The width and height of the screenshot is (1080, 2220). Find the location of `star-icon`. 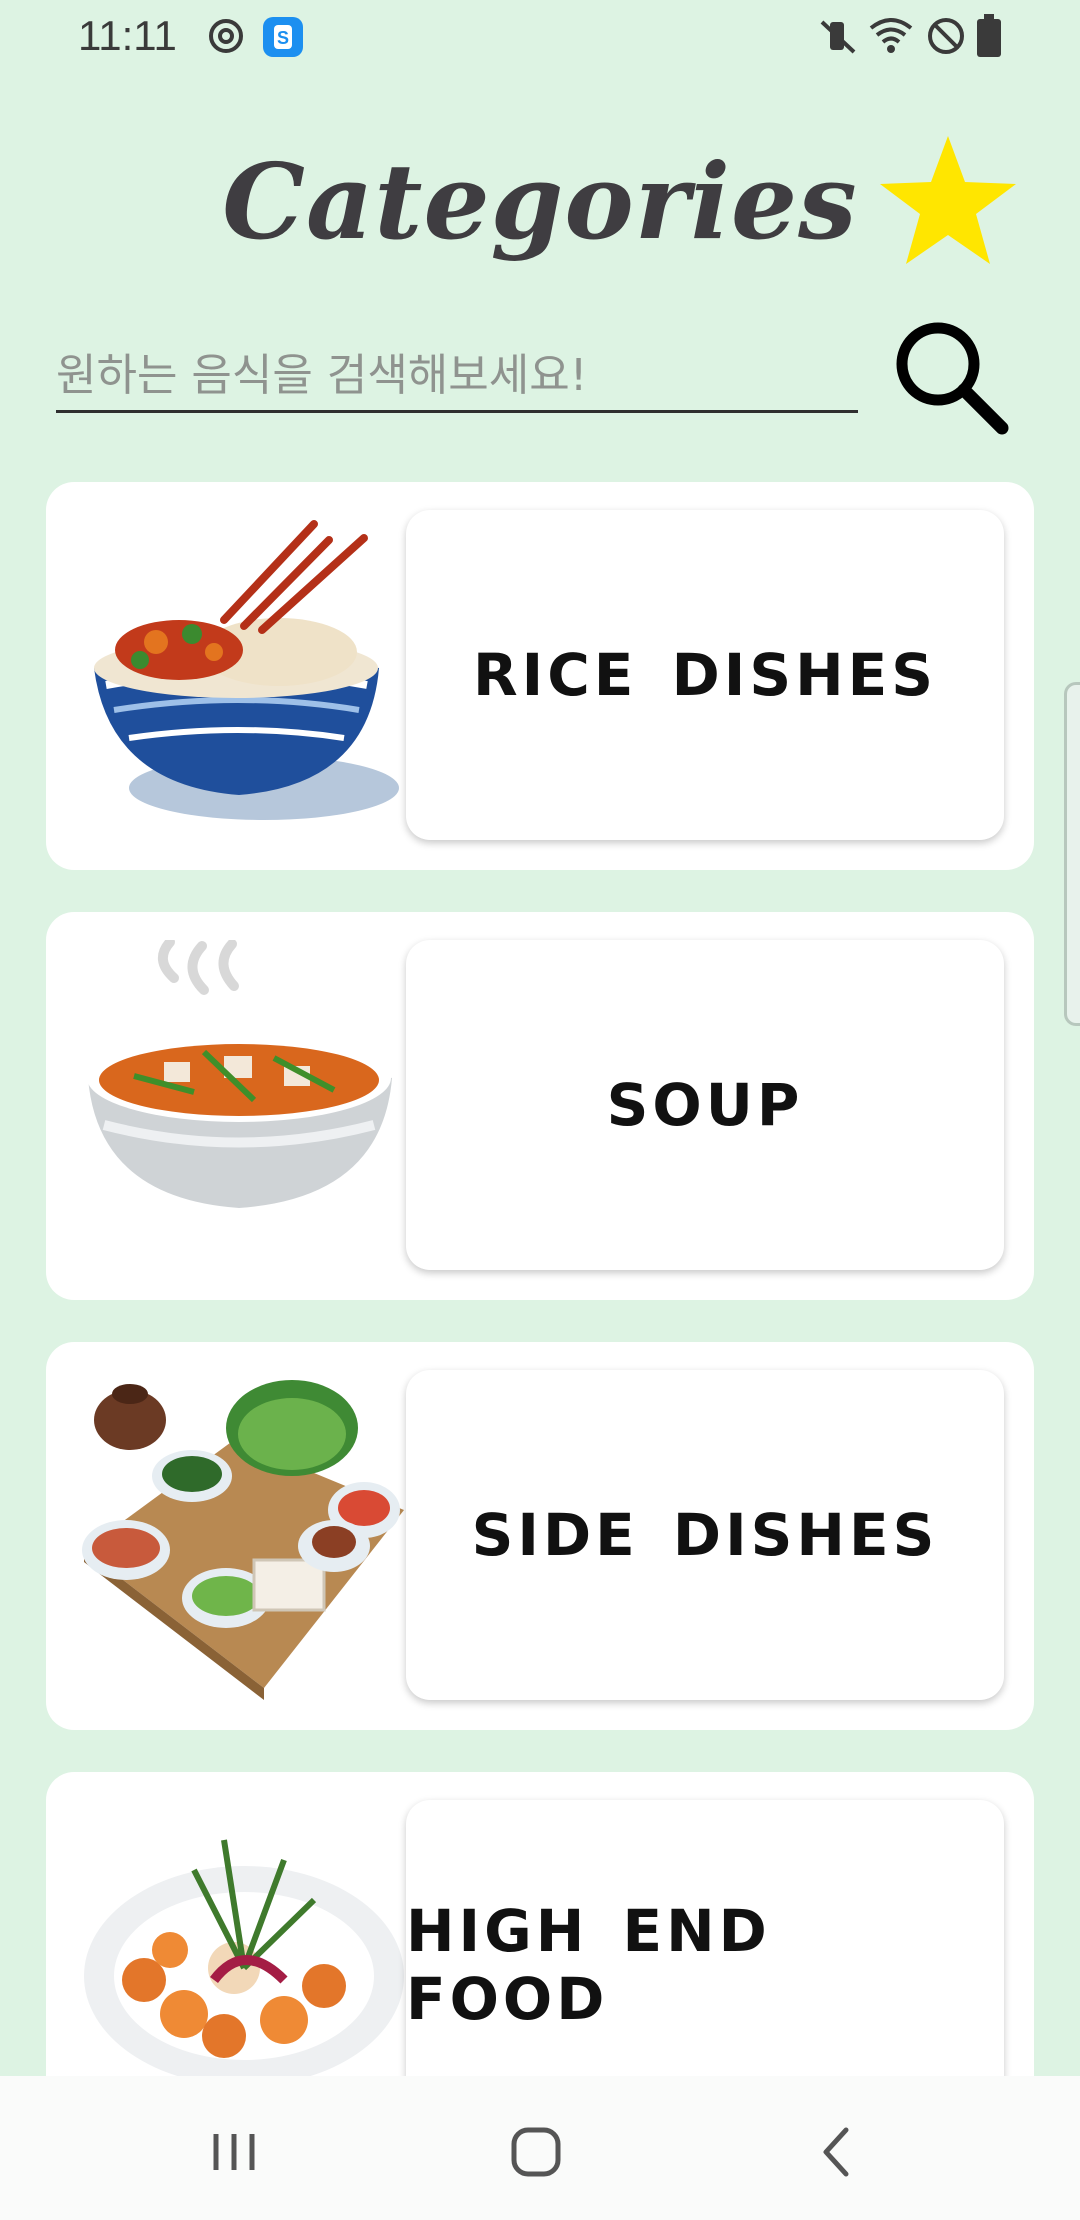

star-icon is located at coordinates (948, 200).